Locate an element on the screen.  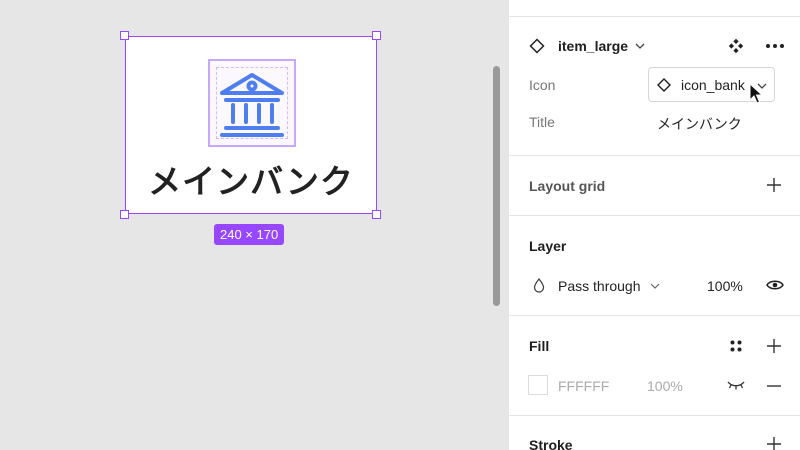
resize-handle-top-right is located at coordinates (376, 35).